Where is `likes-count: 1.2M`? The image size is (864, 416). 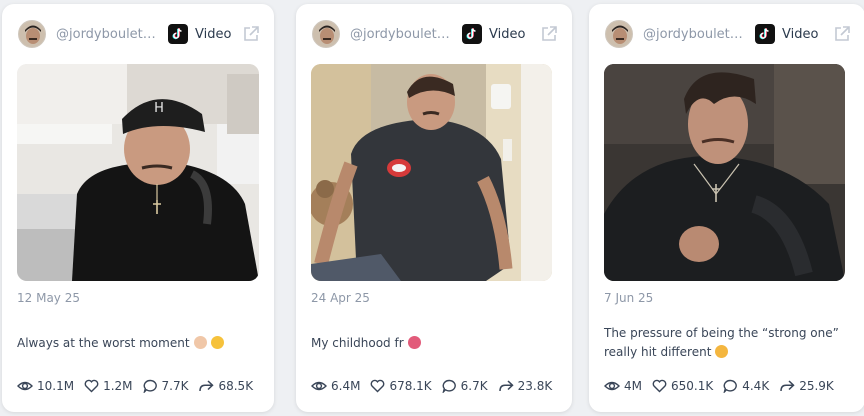
likes-count: 1.2M is located at coordinates (118, 386).